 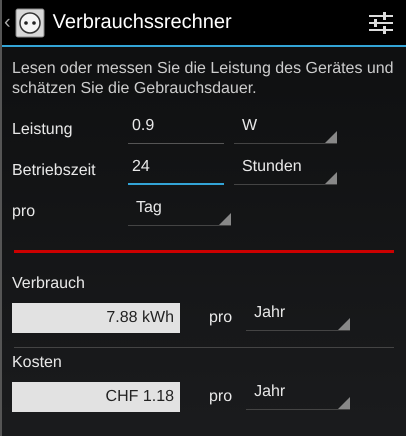 What do you see at coordinates (43, 130) in the screenshot?
I see `field-label: Leistung` at bounding box center [43, 130].